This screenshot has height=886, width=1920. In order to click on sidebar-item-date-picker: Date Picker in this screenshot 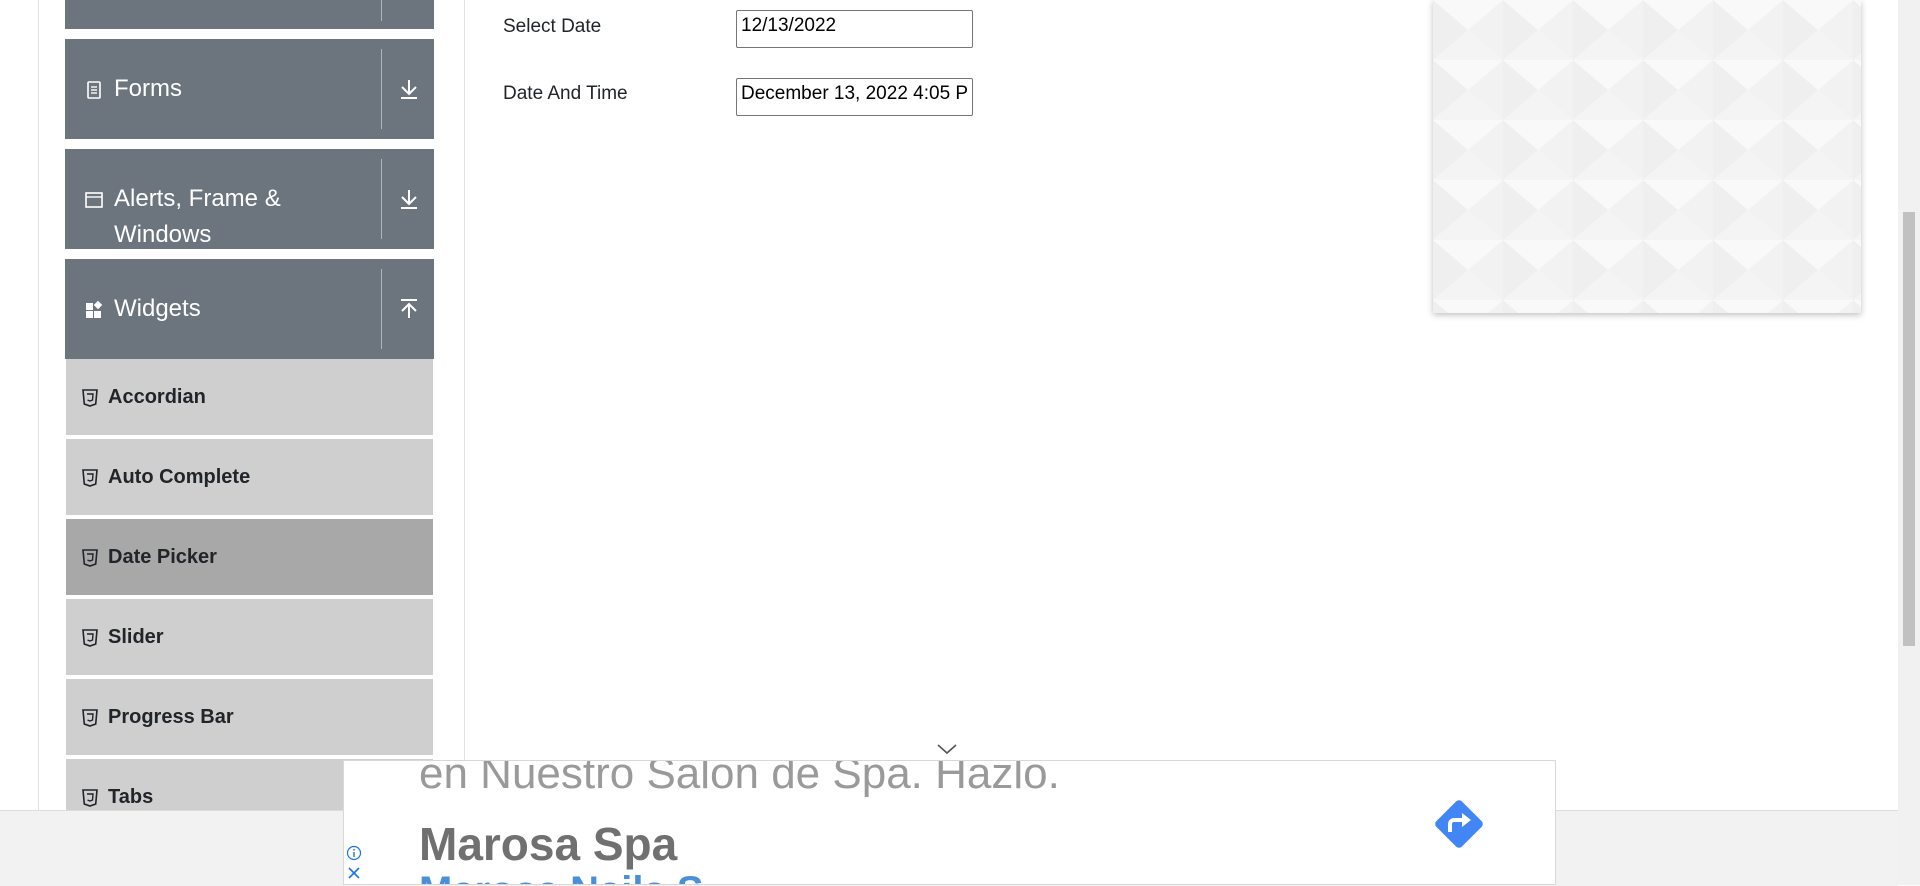, I will do `click(249, 558)`.